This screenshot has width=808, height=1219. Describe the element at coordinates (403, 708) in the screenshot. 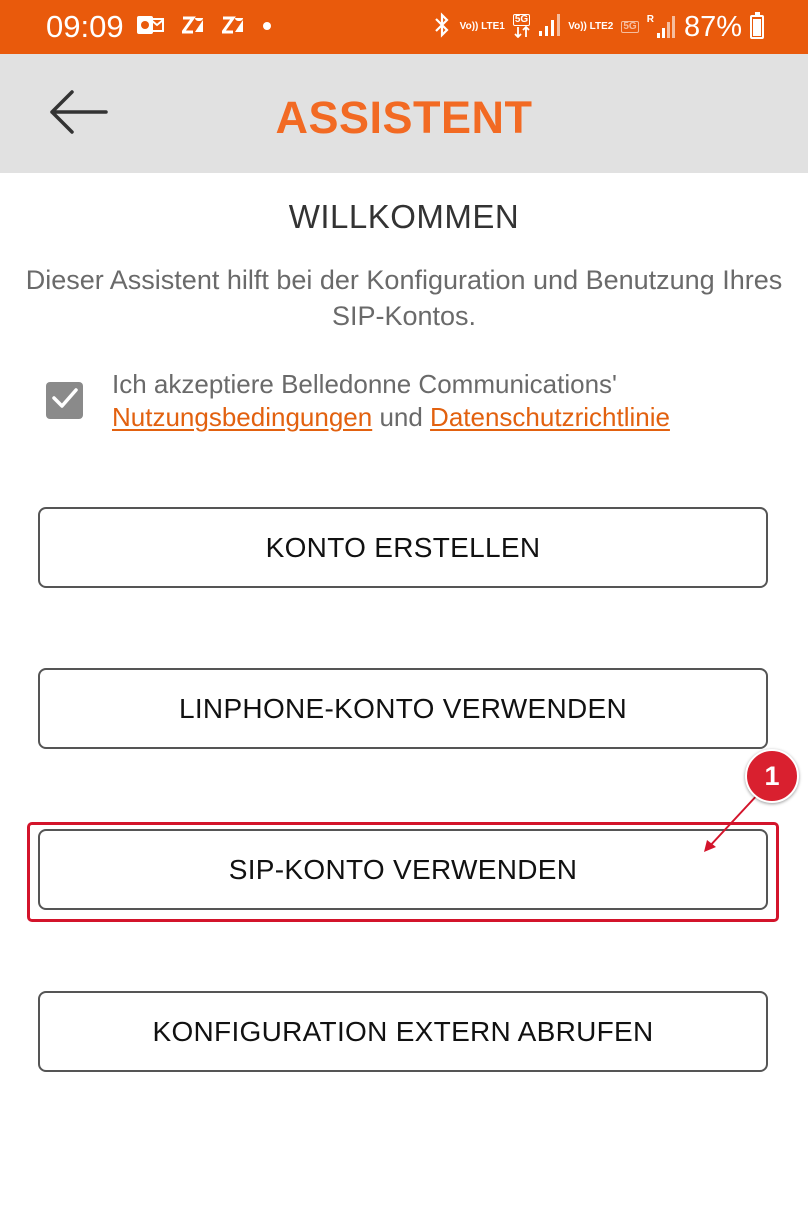

I see `use-linphone-account-button: LINPHONE-KONTO VERWENDEN` at that location.